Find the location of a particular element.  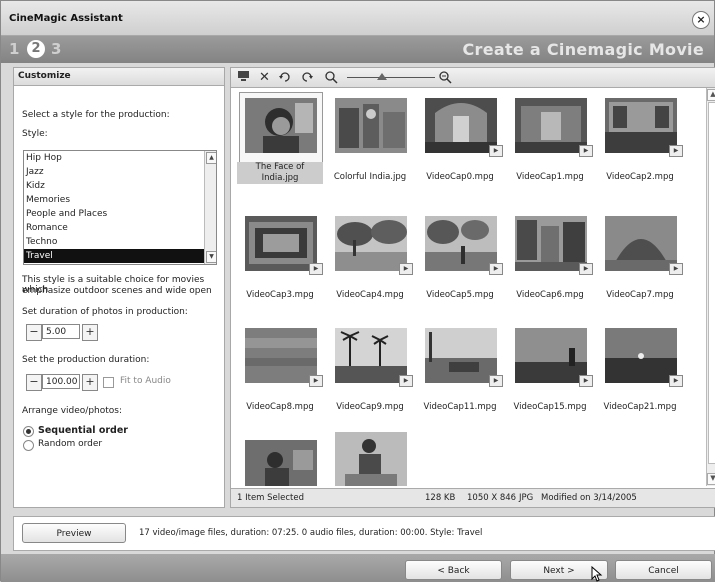

media-thumb: ▶ VideoCap8.mpg is located at coordinates (280, 378).